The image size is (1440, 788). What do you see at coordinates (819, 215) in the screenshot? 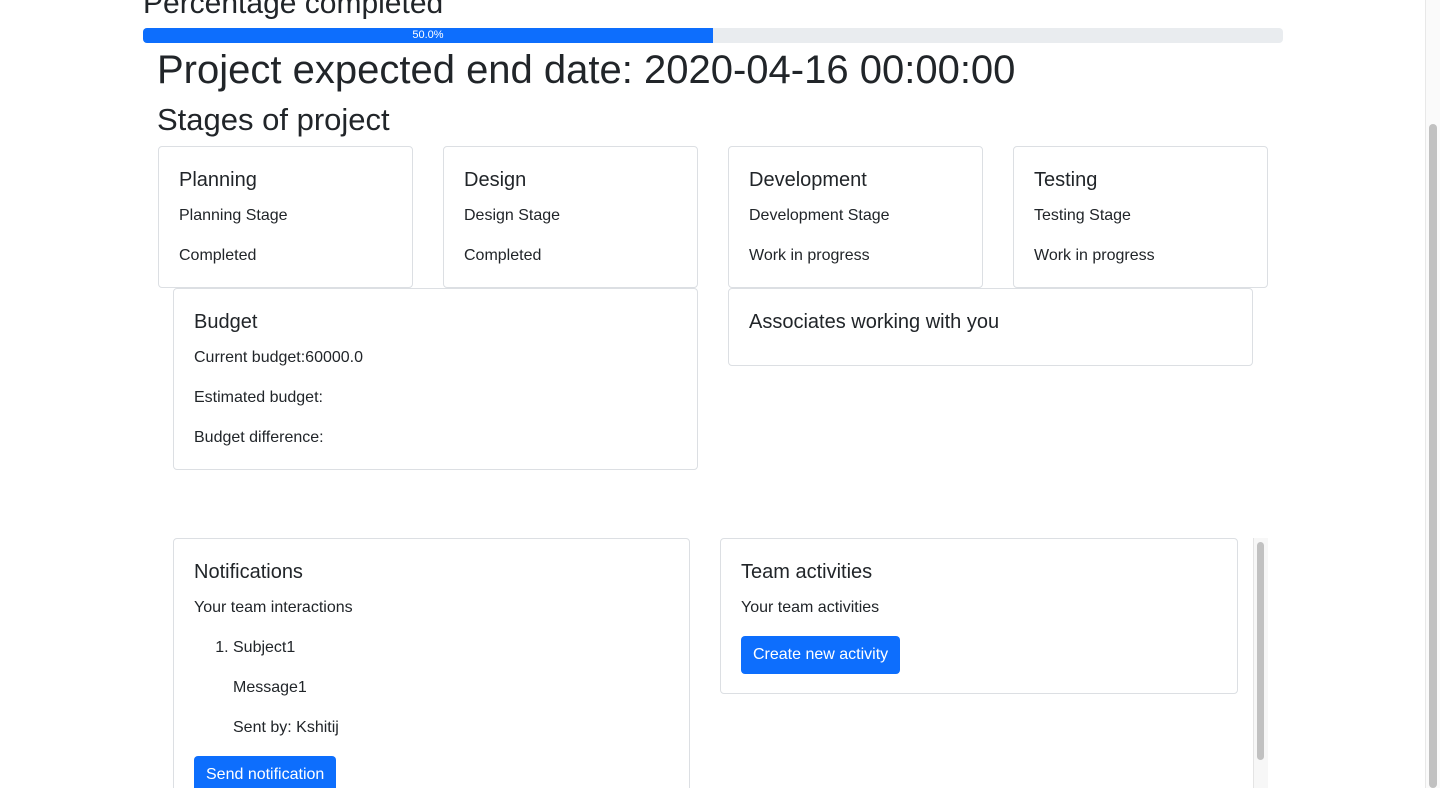
I see `stage-description: Development Stage` at bounding box center [819, 215].